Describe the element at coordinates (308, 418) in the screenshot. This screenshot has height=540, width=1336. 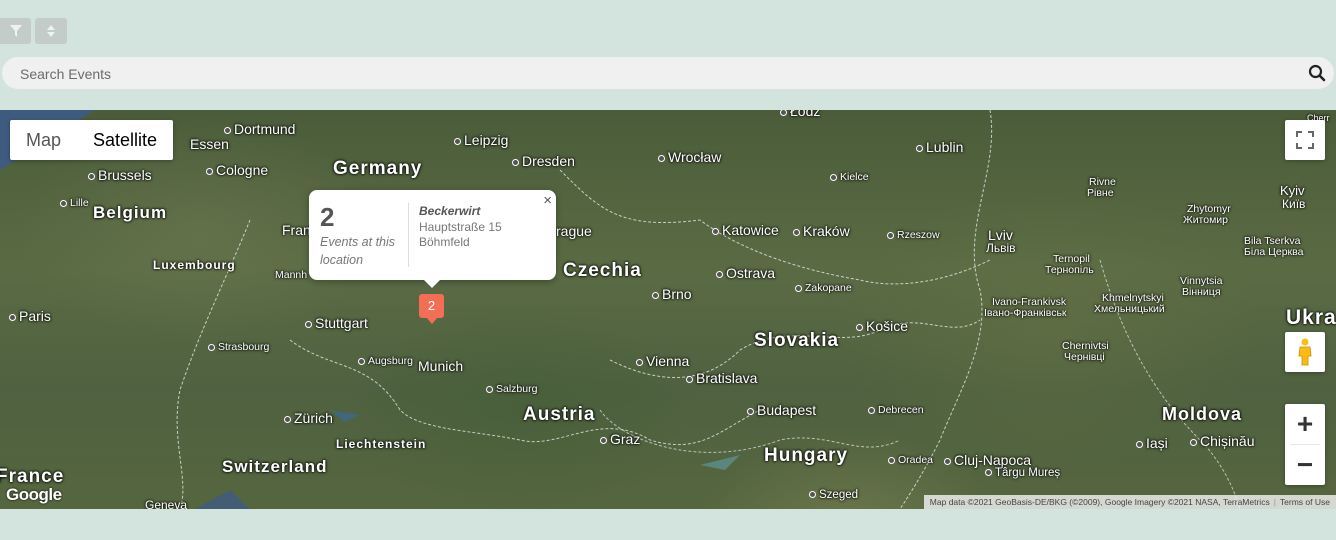
I see `label-zurich: Zürich` at that location.